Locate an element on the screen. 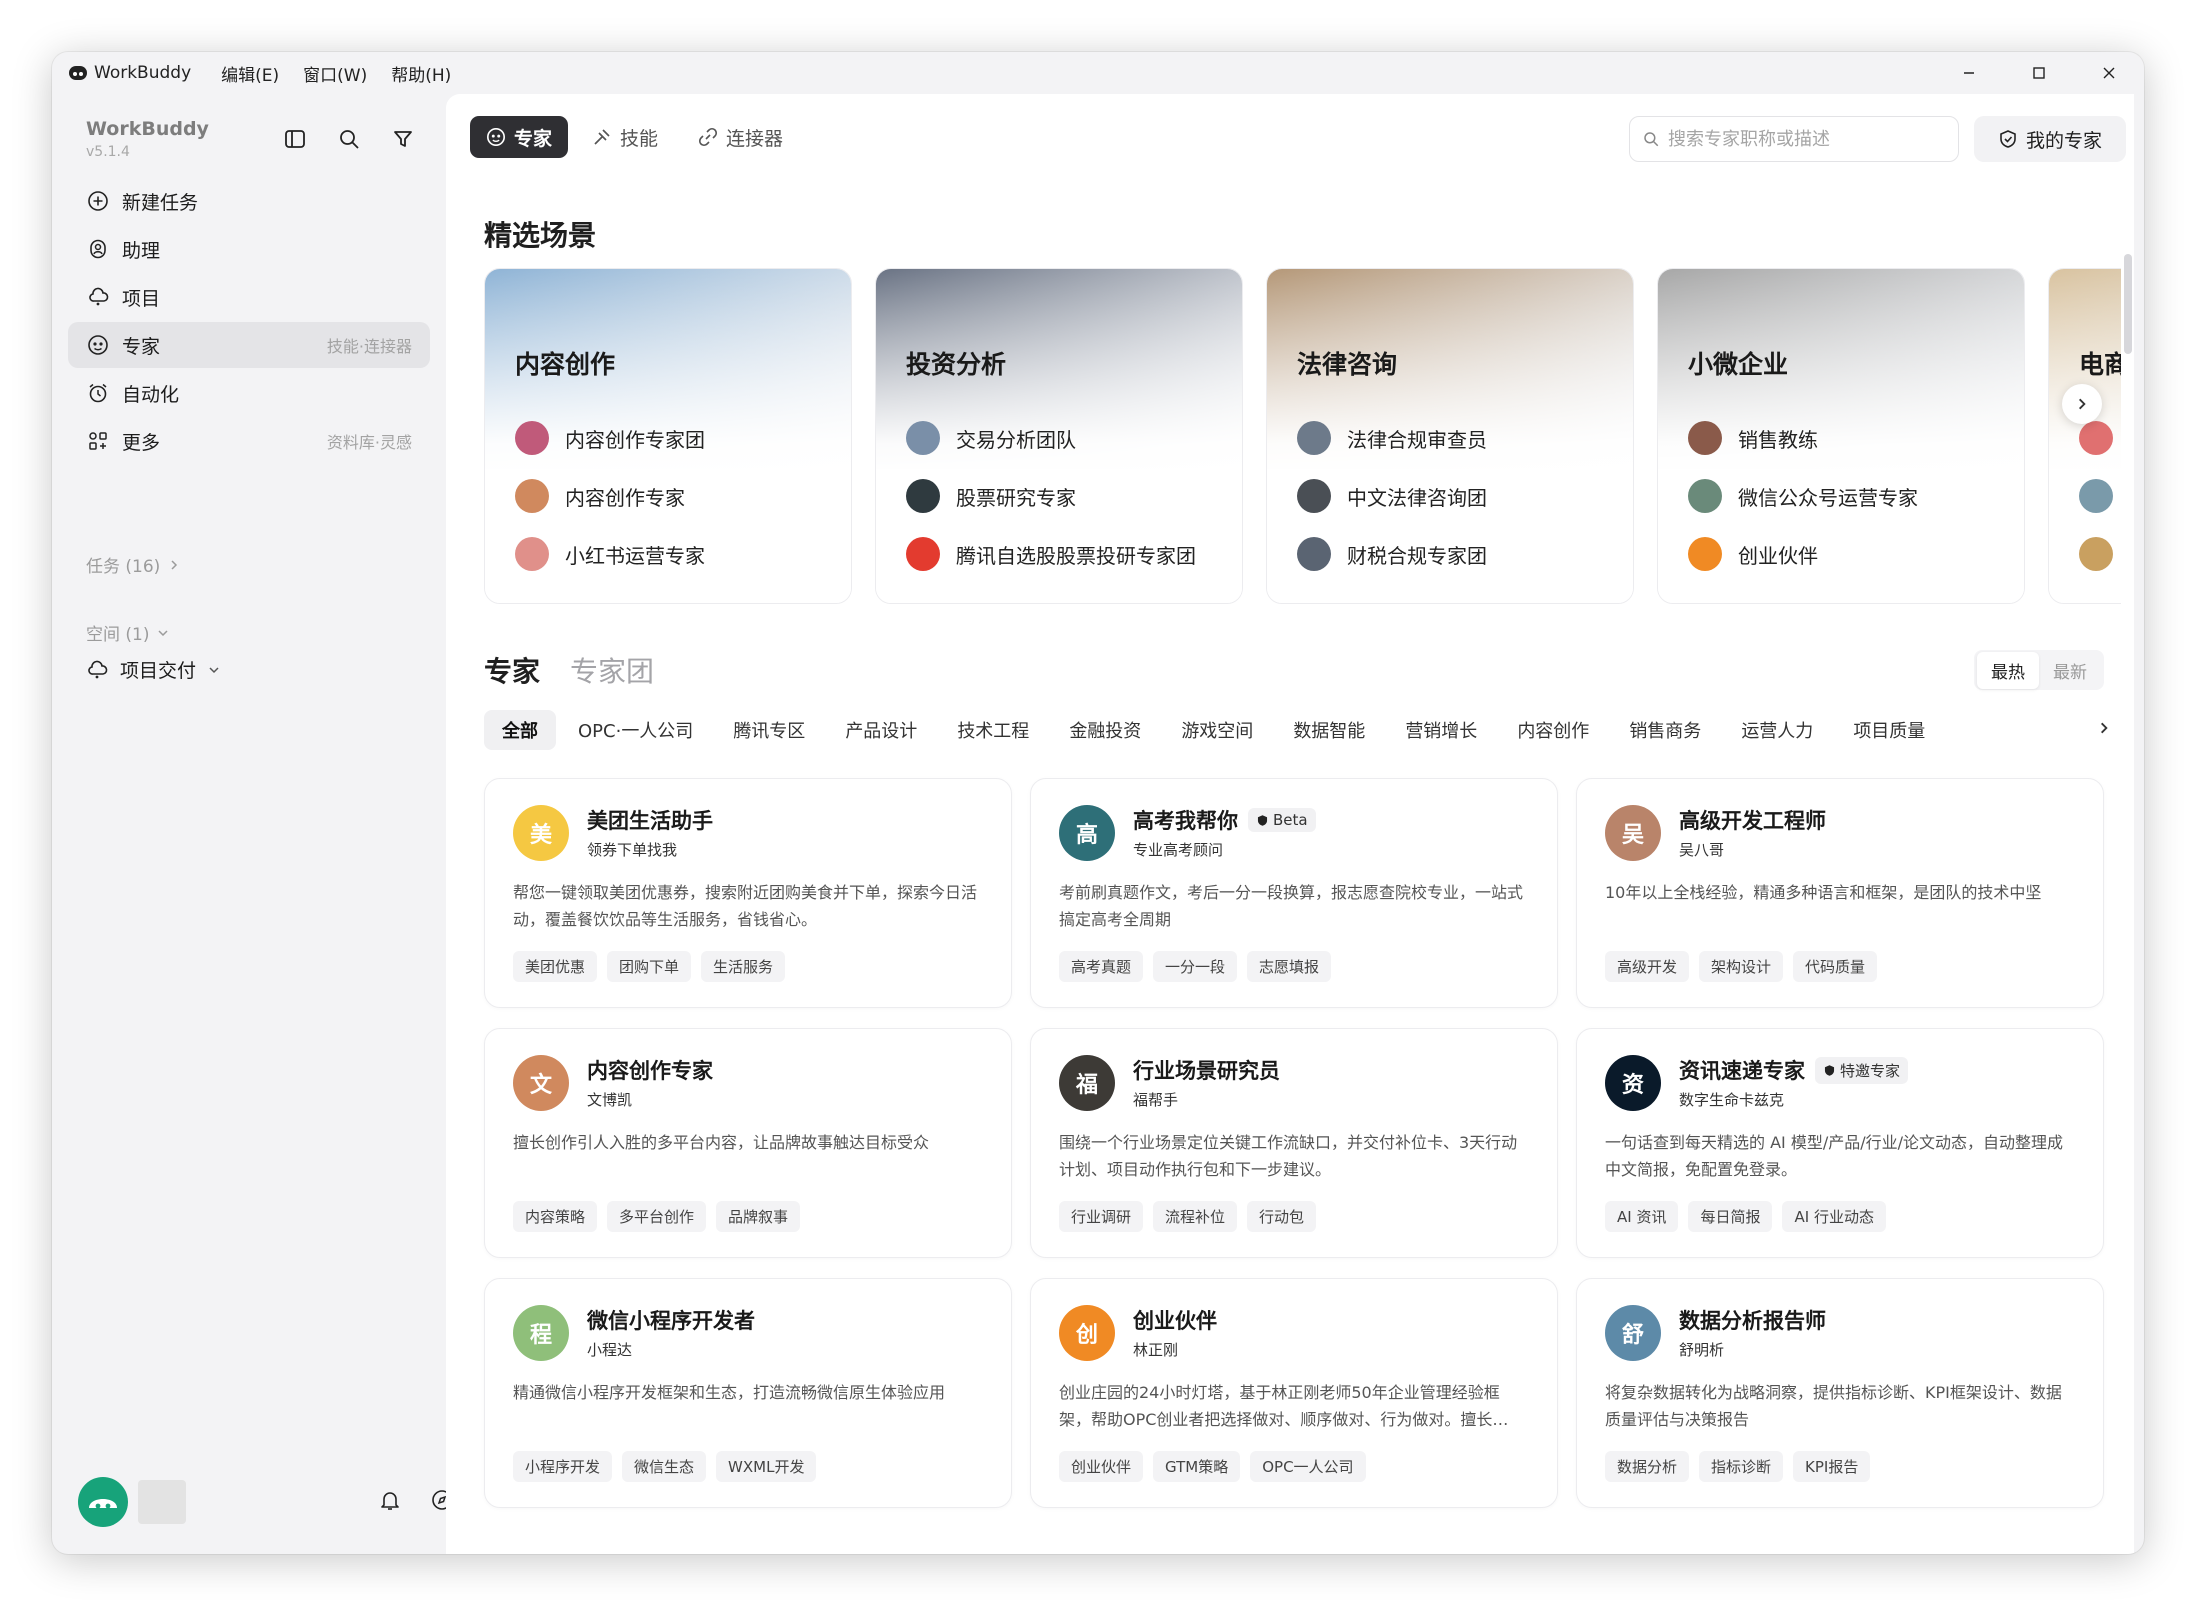 This screenshot has width=2197, height=1606. scrollbar is located at coordinates (2128, 304).